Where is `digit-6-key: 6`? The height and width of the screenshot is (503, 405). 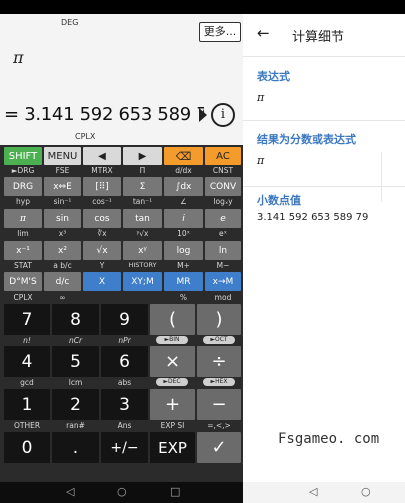 digit-6-key: 6 is located at coordinates (124, 361).